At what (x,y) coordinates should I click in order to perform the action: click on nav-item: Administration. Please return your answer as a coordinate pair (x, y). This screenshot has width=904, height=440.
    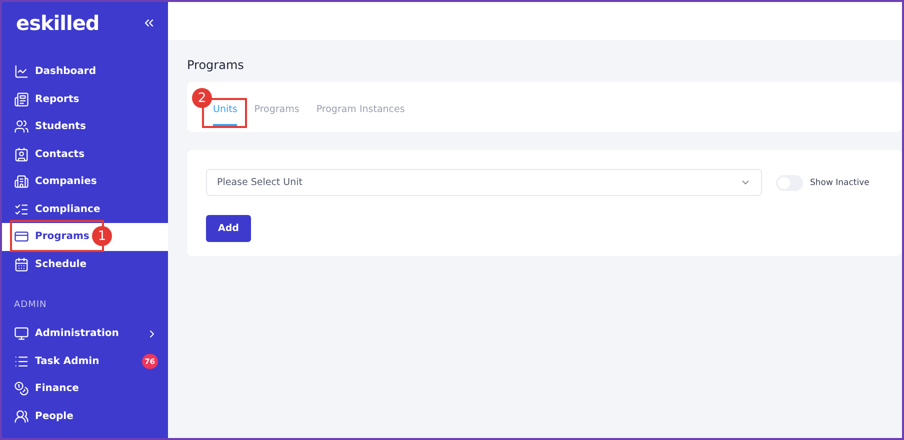
    Looking at the image, I should click on (85, 334).